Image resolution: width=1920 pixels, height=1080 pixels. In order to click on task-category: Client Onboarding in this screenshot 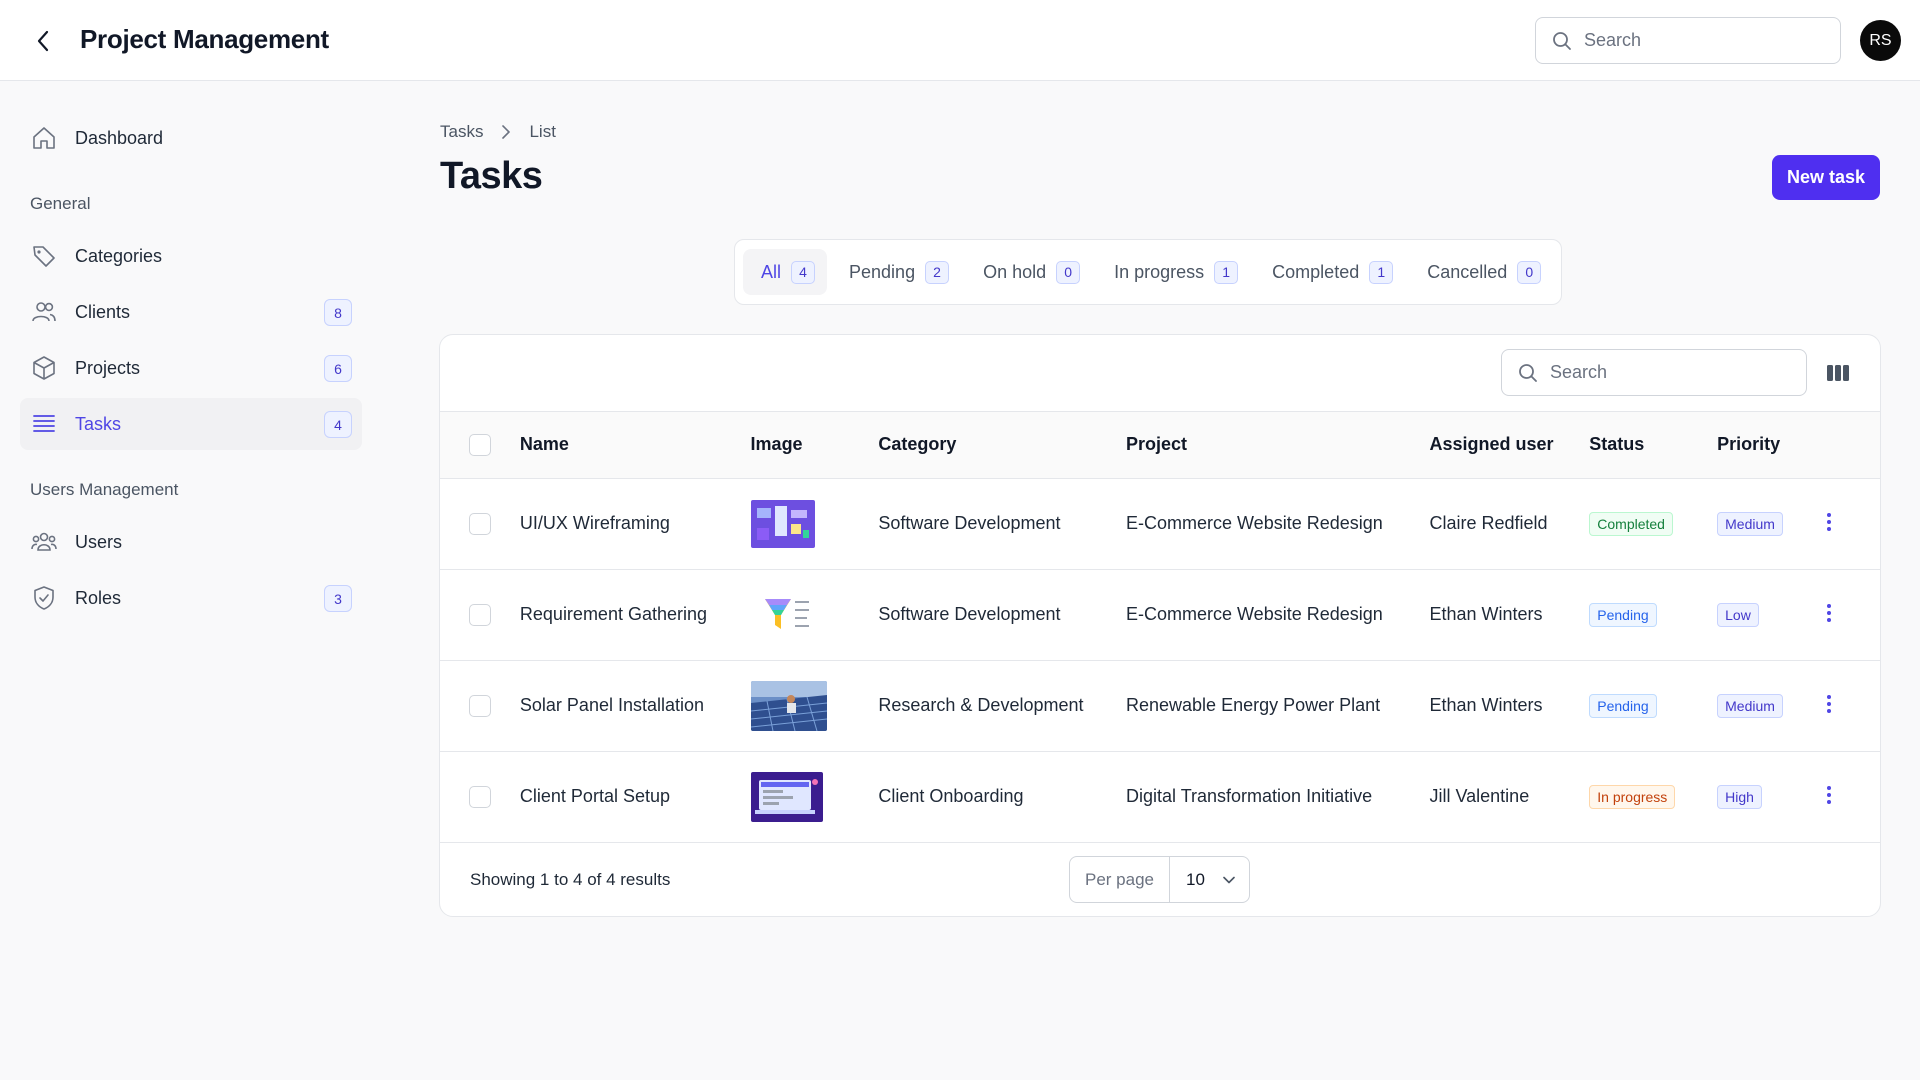, I will do `click(951, 796)`.